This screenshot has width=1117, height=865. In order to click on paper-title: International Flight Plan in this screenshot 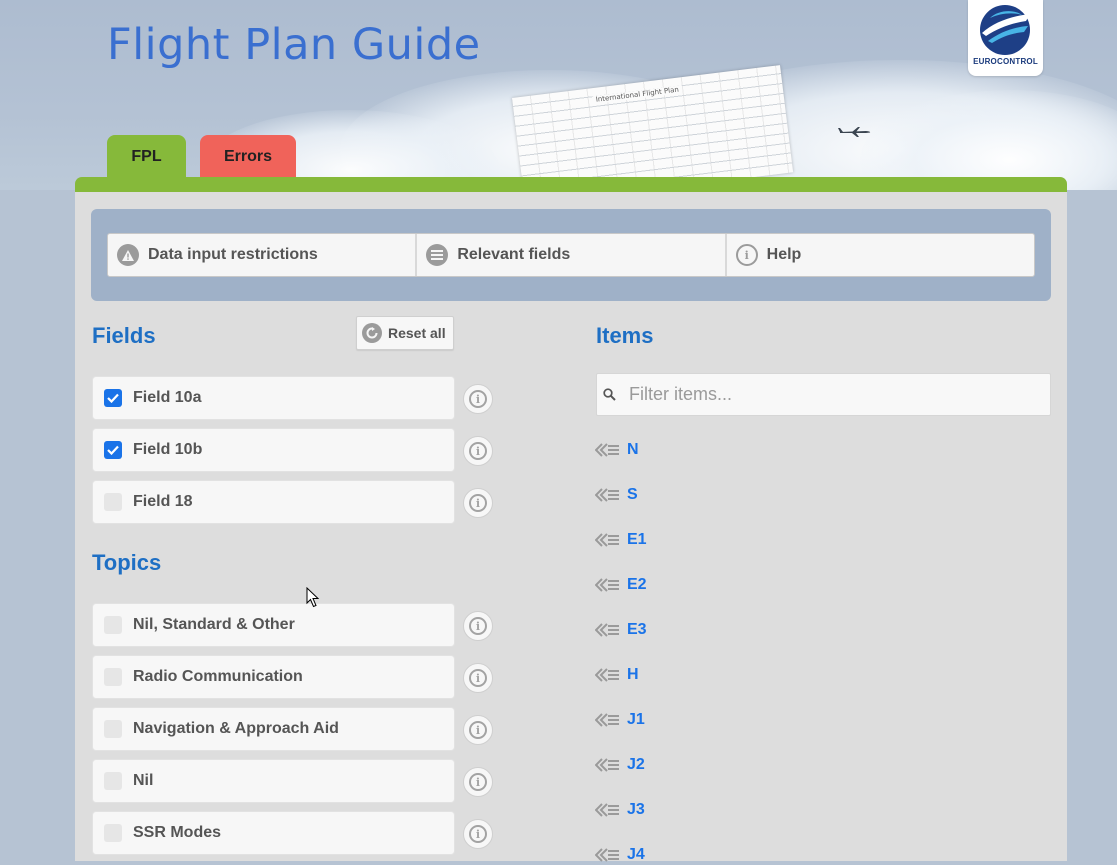, I will do `click(637, 95)`.